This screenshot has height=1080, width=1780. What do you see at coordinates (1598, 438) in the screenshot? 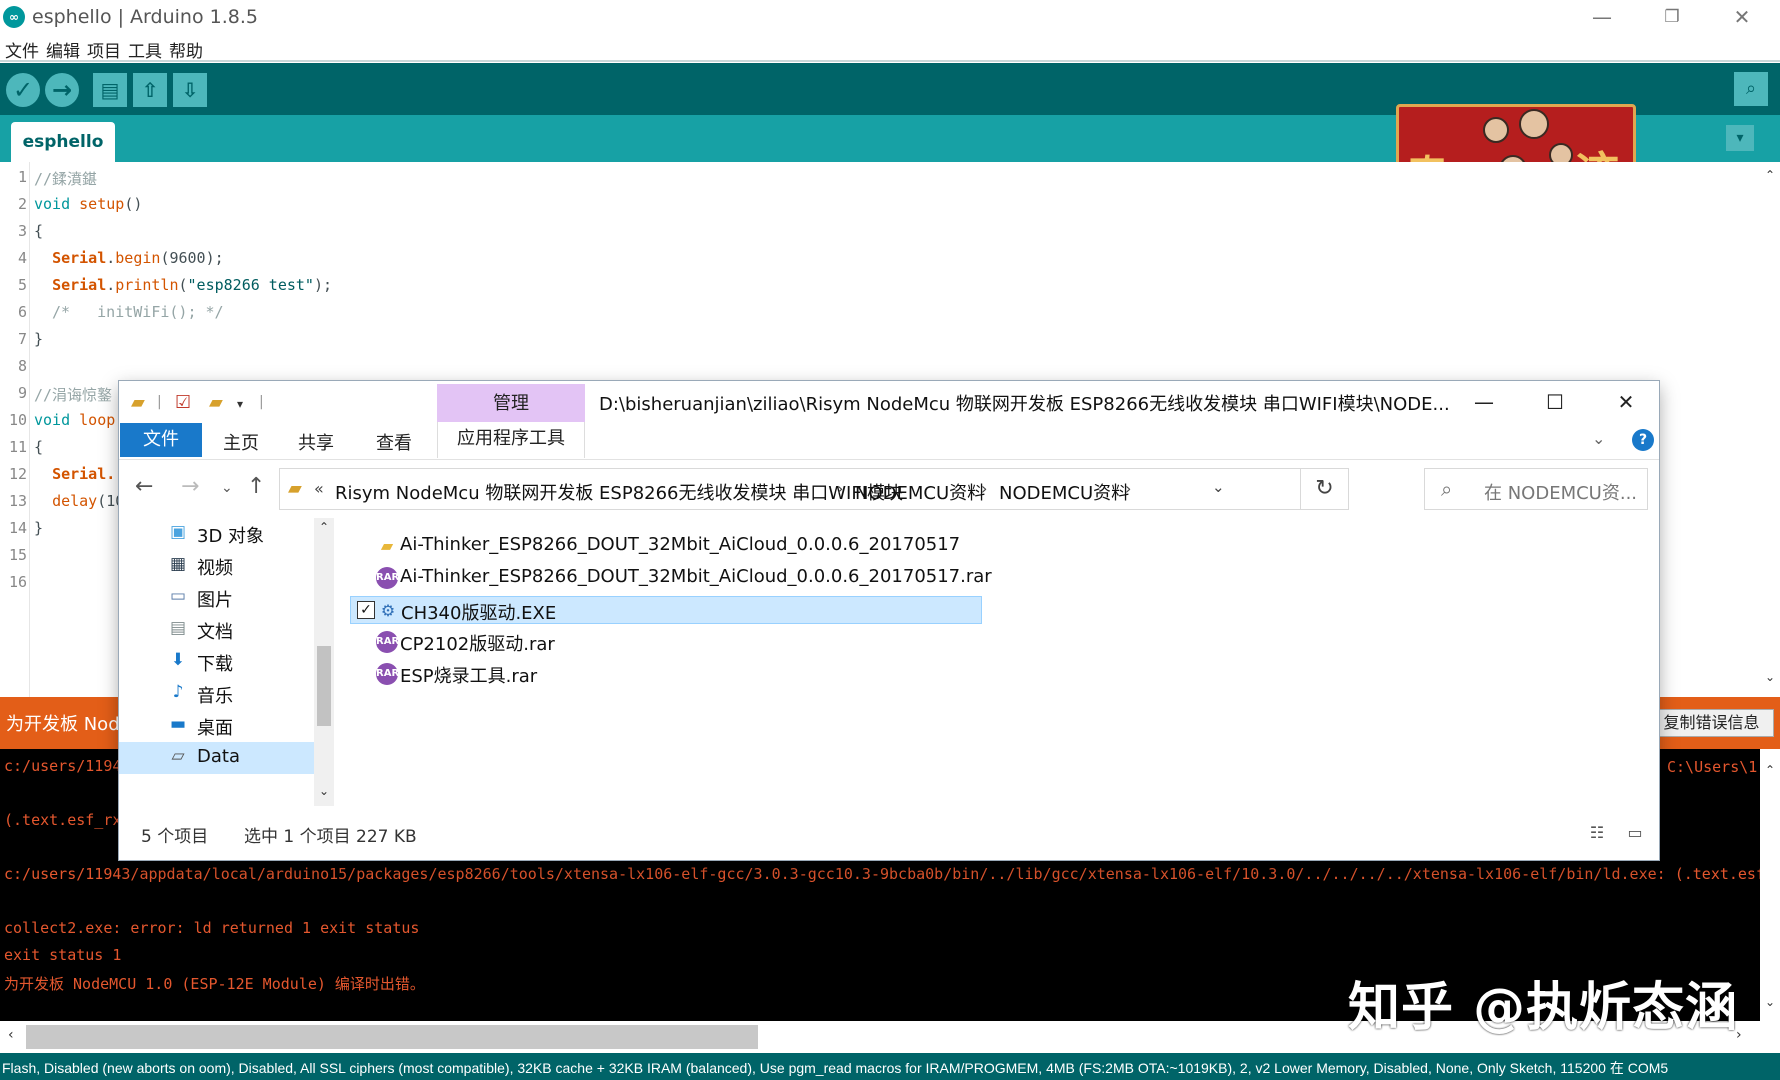
I see `expand-ribbon-icon: ⌄` at bounding box center [1598, 438].